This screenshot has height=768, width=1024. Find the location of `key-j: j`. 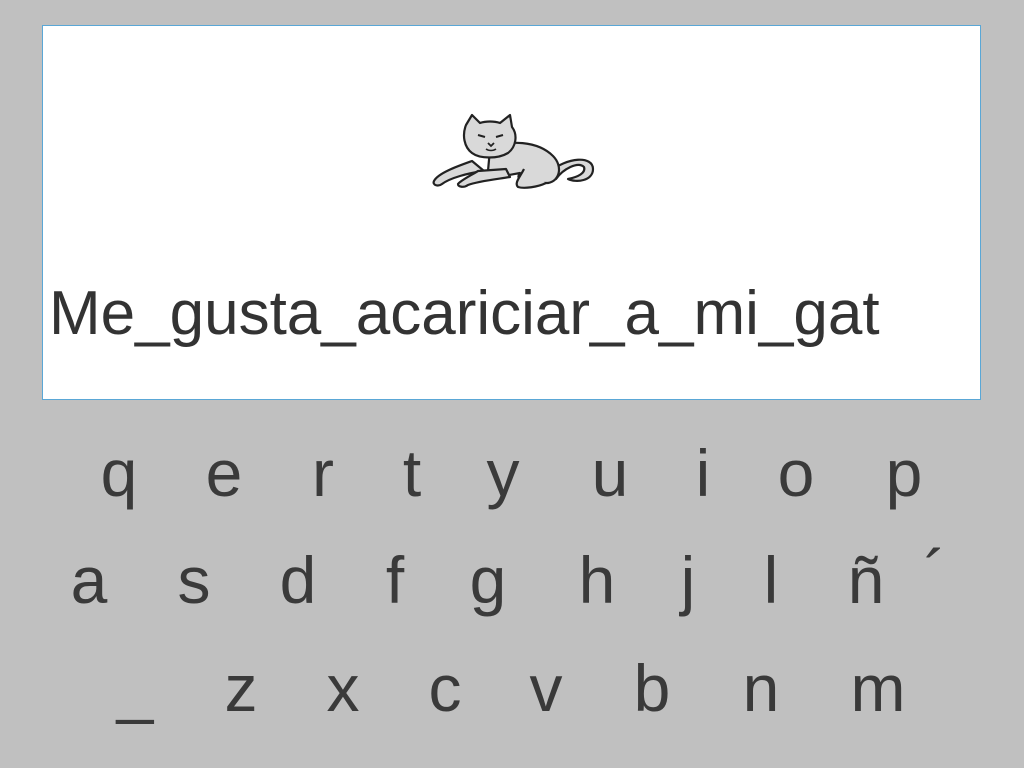

key-j: j is located at coordinates (688, 580).